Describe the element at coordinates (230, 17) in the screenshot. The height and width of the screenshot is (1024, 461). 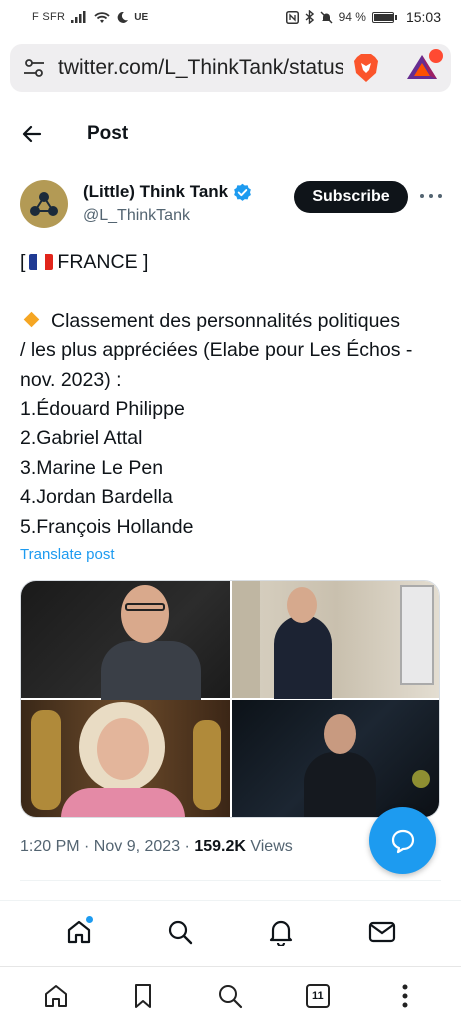
I see `status-bar: F SFR UE 94 % 15:03` at that location.